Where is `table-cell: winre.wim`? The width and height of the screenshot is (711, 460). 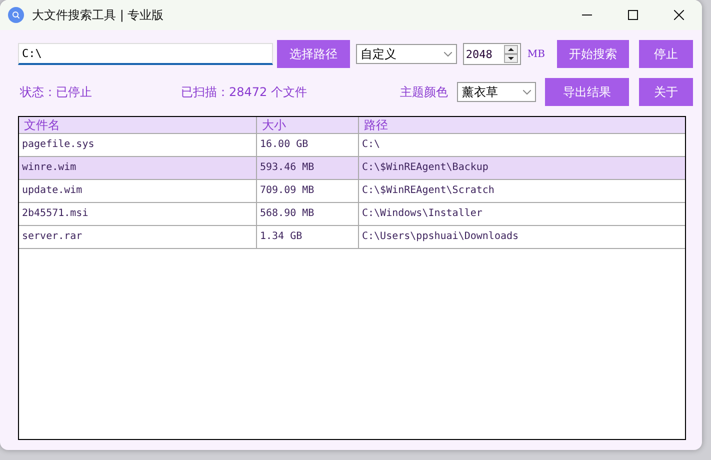
table-cell: winre.wim is located at coordinates (137, 168).